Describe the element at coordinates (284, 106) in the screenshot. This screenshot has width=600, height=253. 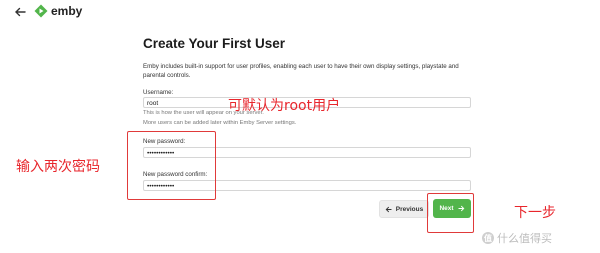
I see `annotation-default-root: 可默认为root用户` at that location.